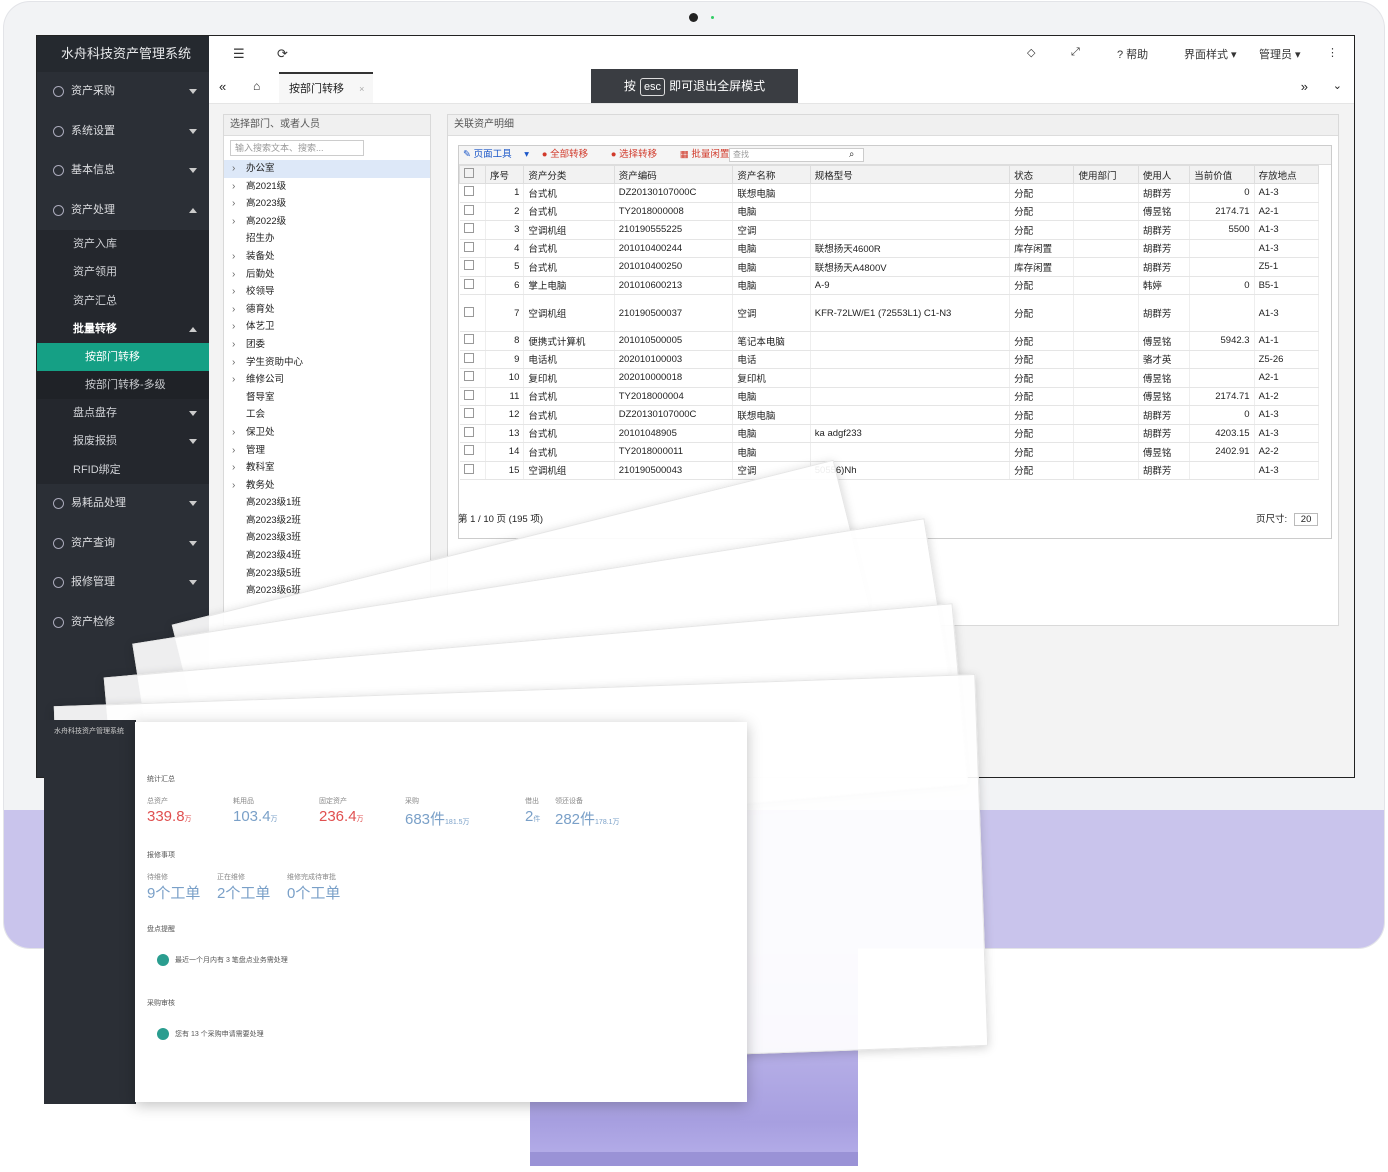 The width and height of the screenshot is (1388, 1172). What do you see at coordinates (889, 230) in the screenshot?
I see `table-row: 3 空调机组 210190555225 空调 分配 胡群芳 5500 A1-3` at bounding box center [889, 230].